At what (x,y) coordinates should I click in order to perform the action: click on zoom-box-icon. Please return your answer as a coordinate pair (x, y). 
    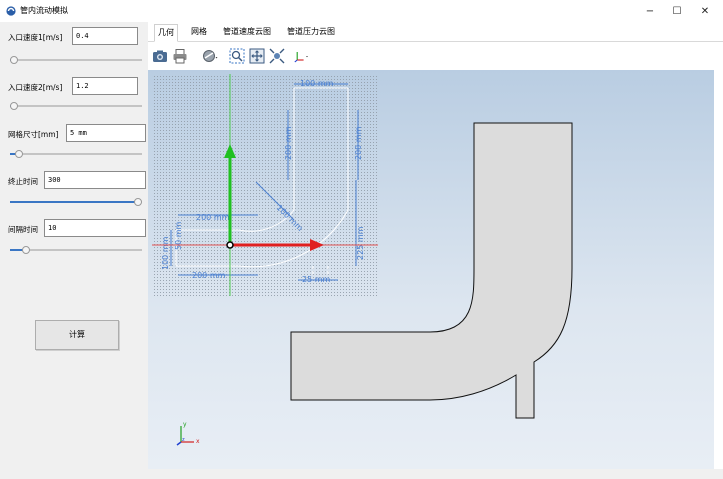
    Looking at the image, I should click on (237, 56).